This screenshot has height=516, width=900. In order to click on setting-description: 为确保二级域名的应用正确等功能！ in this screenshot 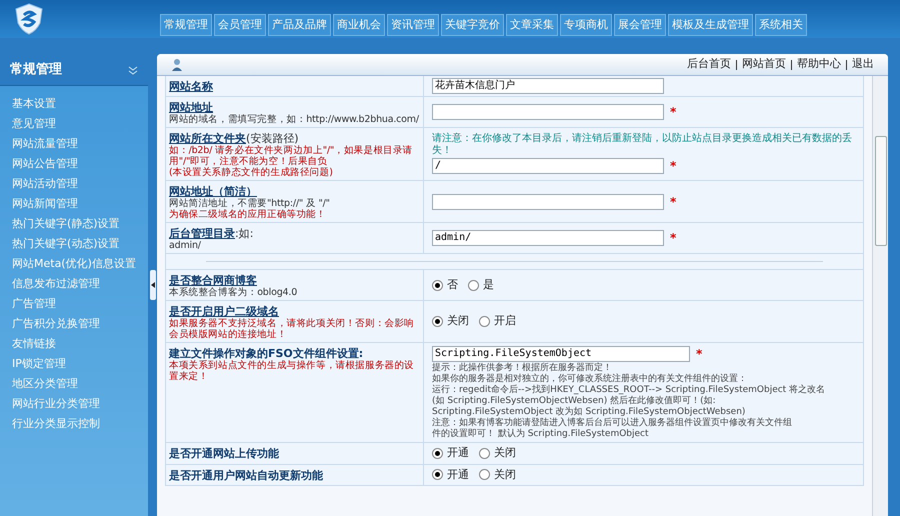, I will do `click(248, 214)`.